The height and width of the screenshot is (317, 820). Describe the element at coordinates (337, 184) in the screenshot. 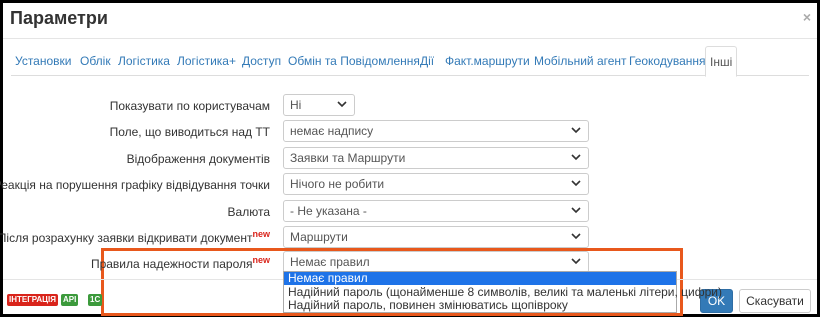

I see `select-value: Нічого не робити` at that location.